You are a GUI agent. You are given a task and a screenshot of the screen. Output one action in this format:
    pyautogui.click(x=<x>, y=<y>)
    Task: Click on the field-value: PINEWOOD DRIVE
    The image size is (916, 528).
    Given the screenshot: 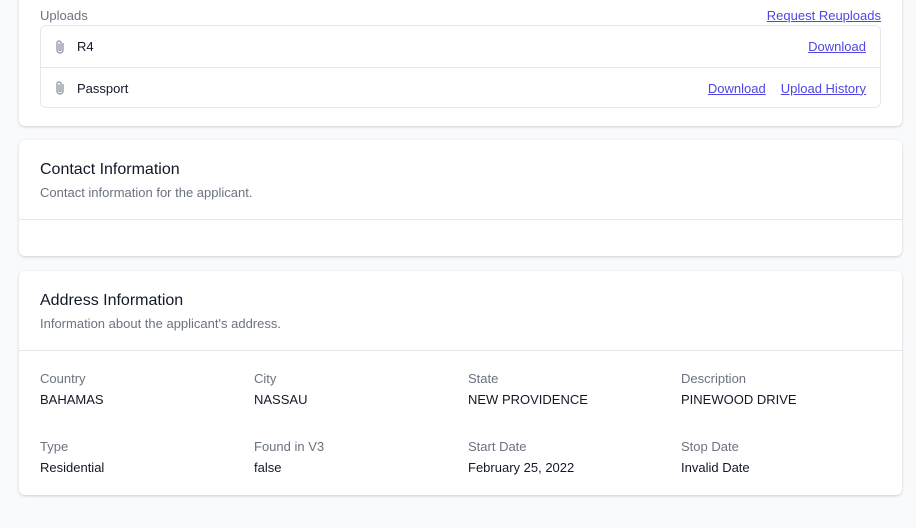 What is the action you would take?
    pyautogui.click(x=739, y=399)
    